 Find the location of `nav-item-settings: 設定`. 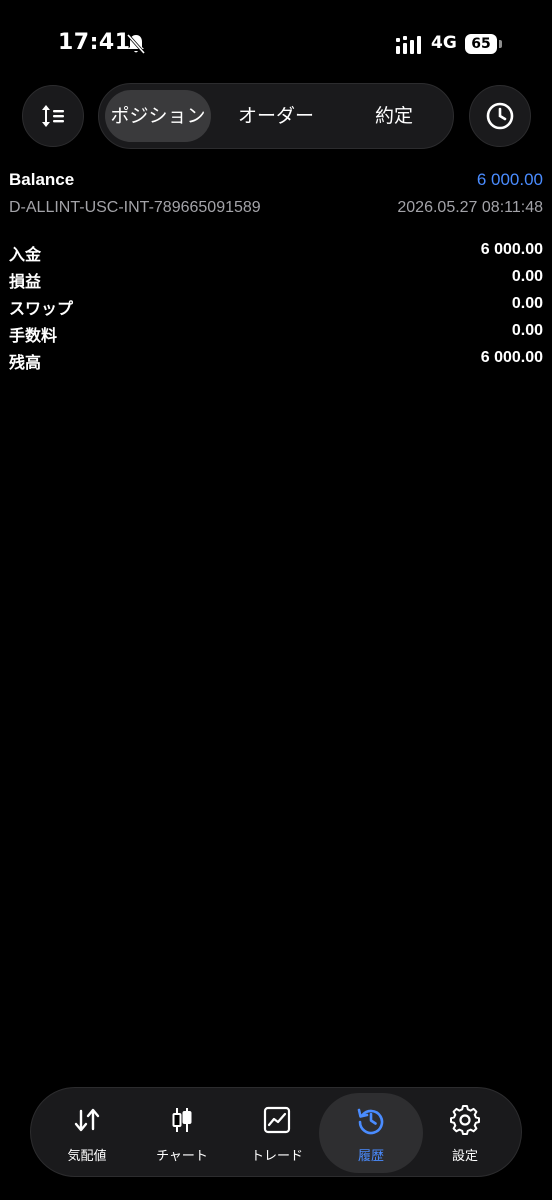

nav-item-settings: 設定 is located at coordinates (465, 1133).